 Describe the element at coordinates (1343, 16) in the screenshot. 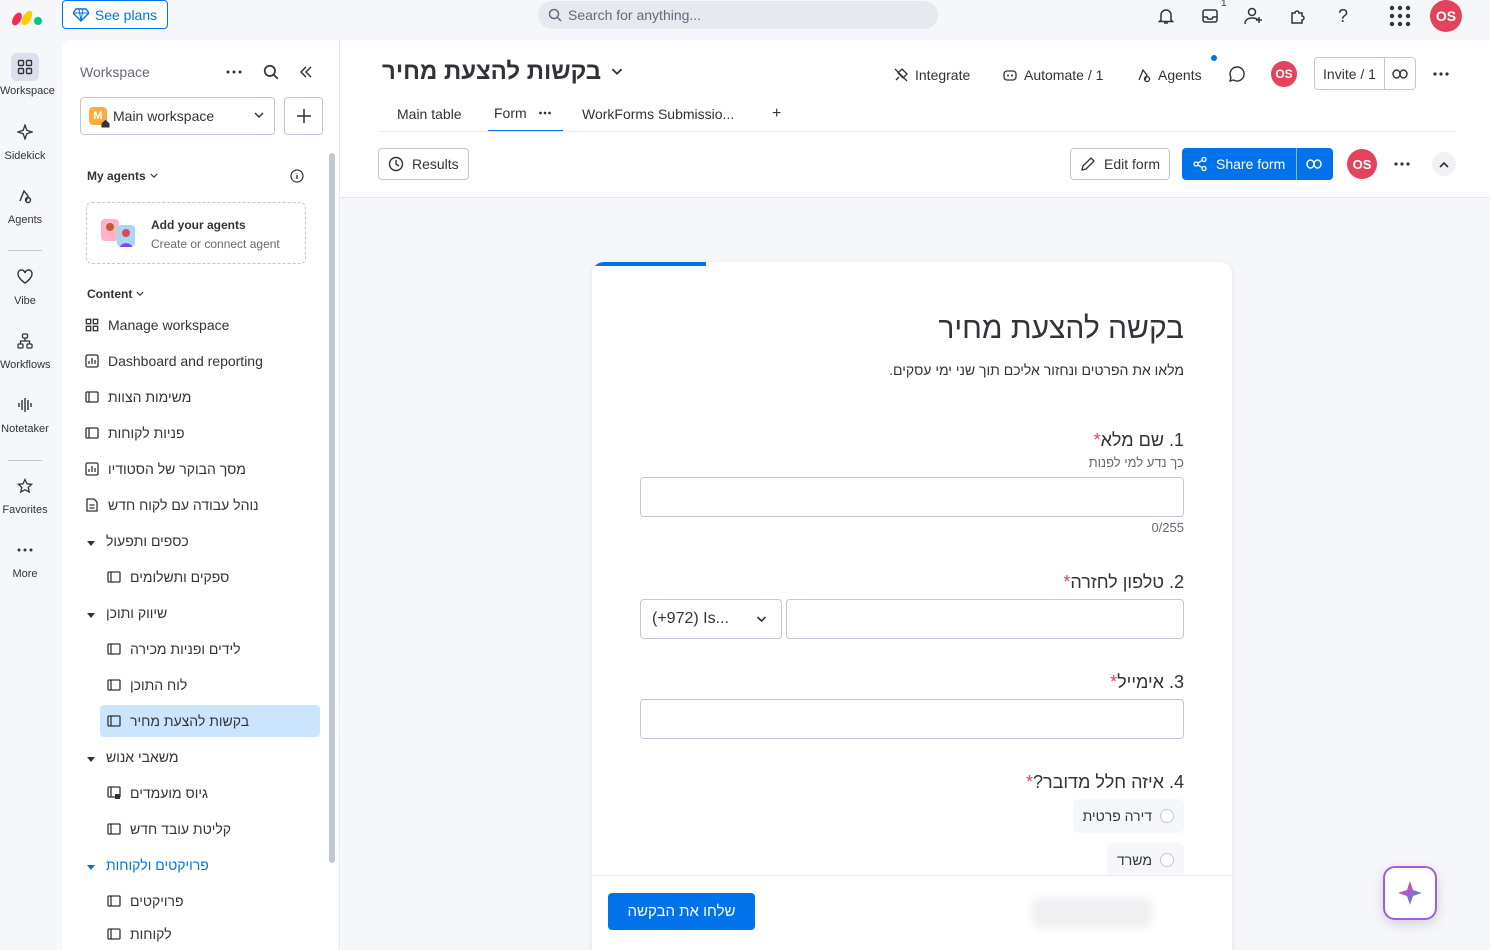

I see `help-icon: ?` at that location.